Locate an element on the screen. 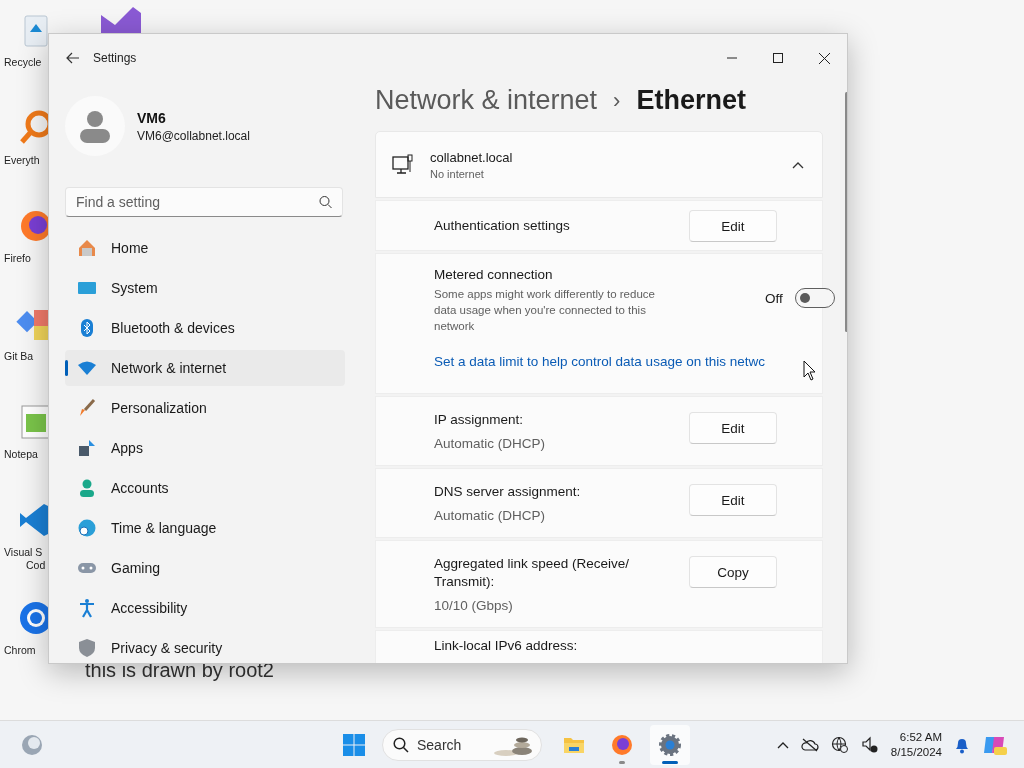 The height and width of the screenshot is (768, 1024). desktop-icon-label: Git Ba is located at coordinates (19, 356).